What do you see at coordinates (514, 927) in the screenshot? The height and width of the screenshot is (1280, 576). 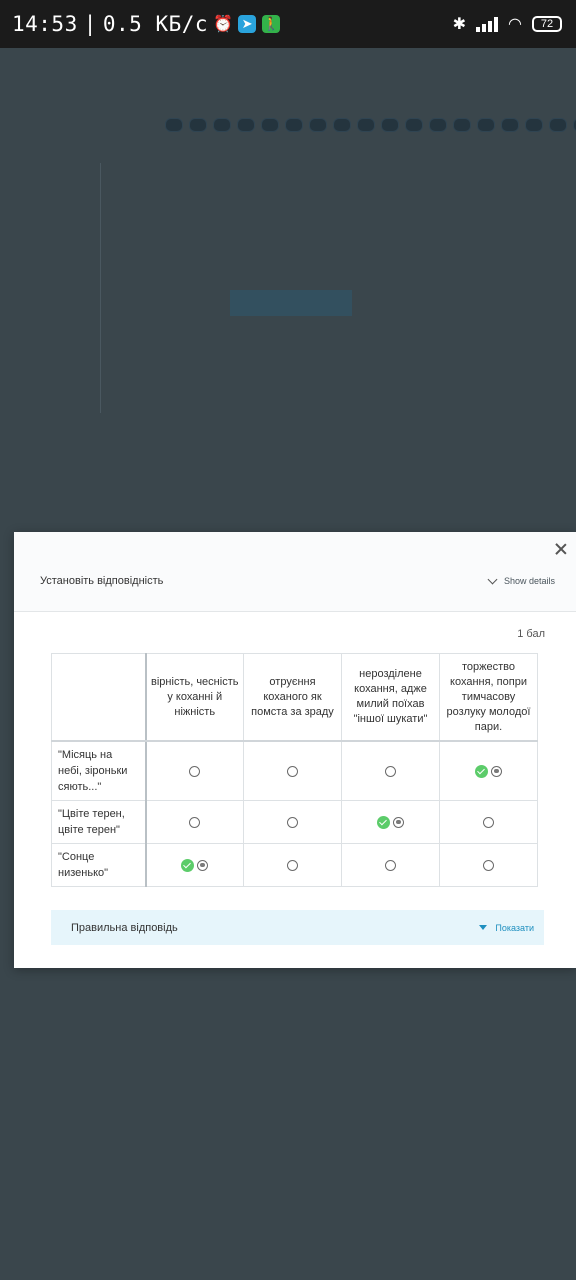 I see `show-answer-label: Показати` at bounding box center [514, 927].